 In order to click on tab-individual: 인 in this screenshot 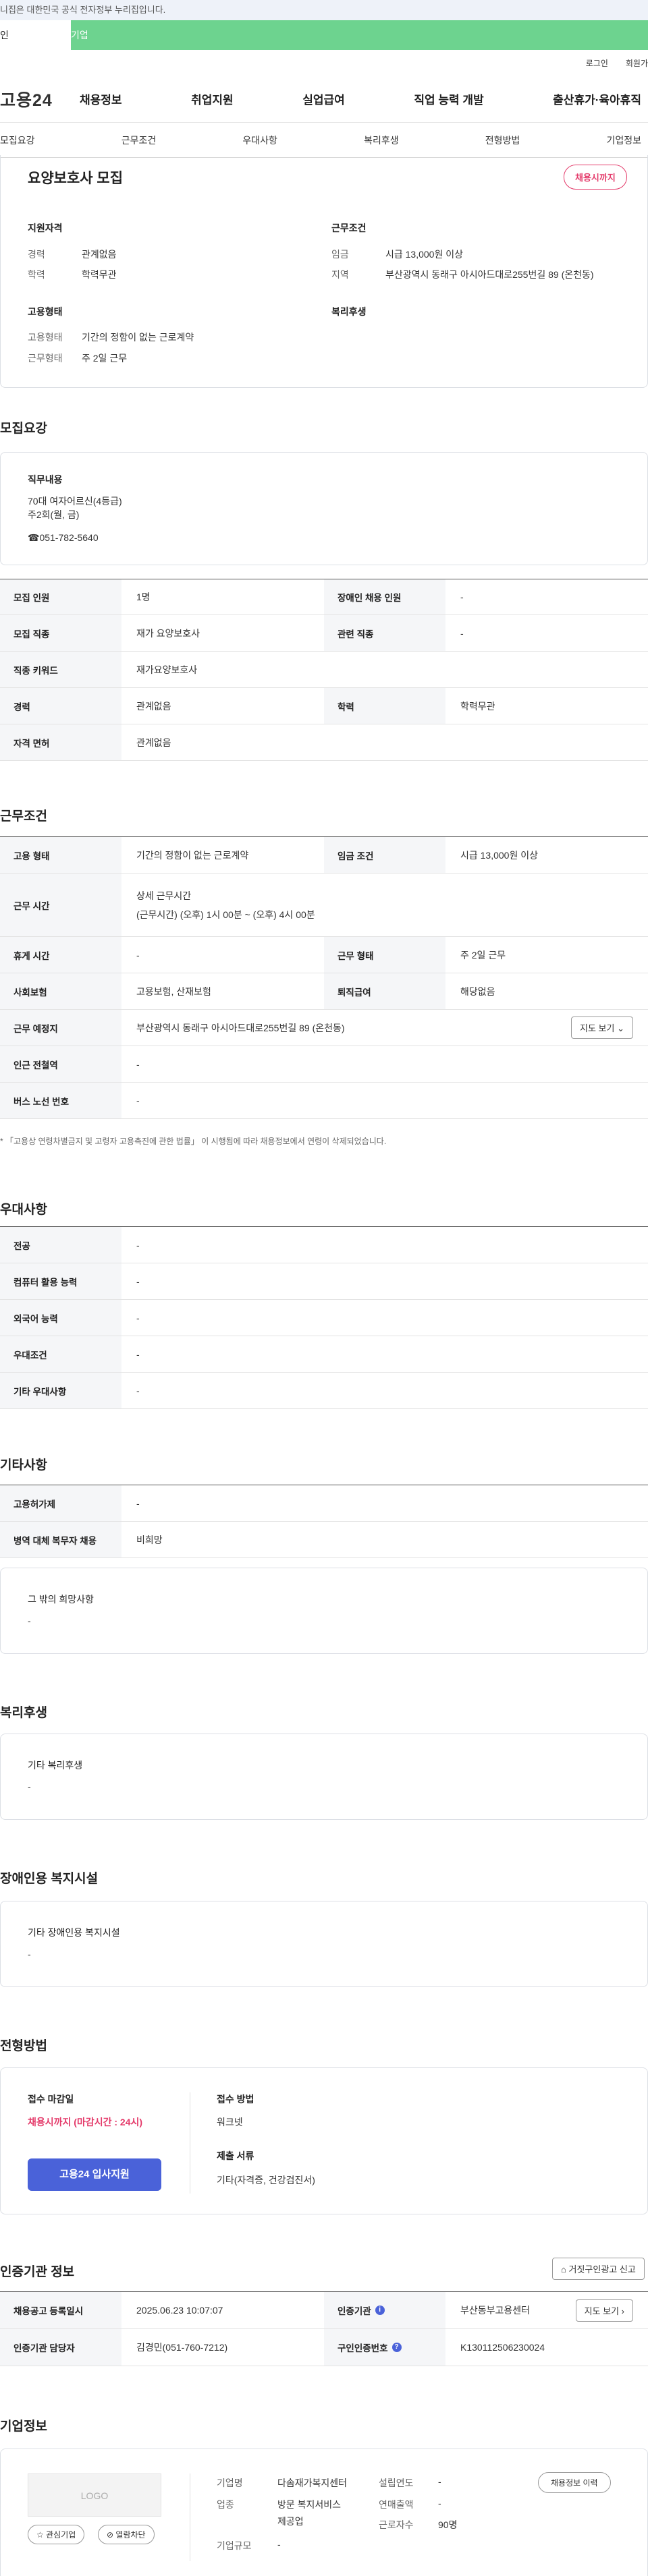, I will do `click(35, 35)`.